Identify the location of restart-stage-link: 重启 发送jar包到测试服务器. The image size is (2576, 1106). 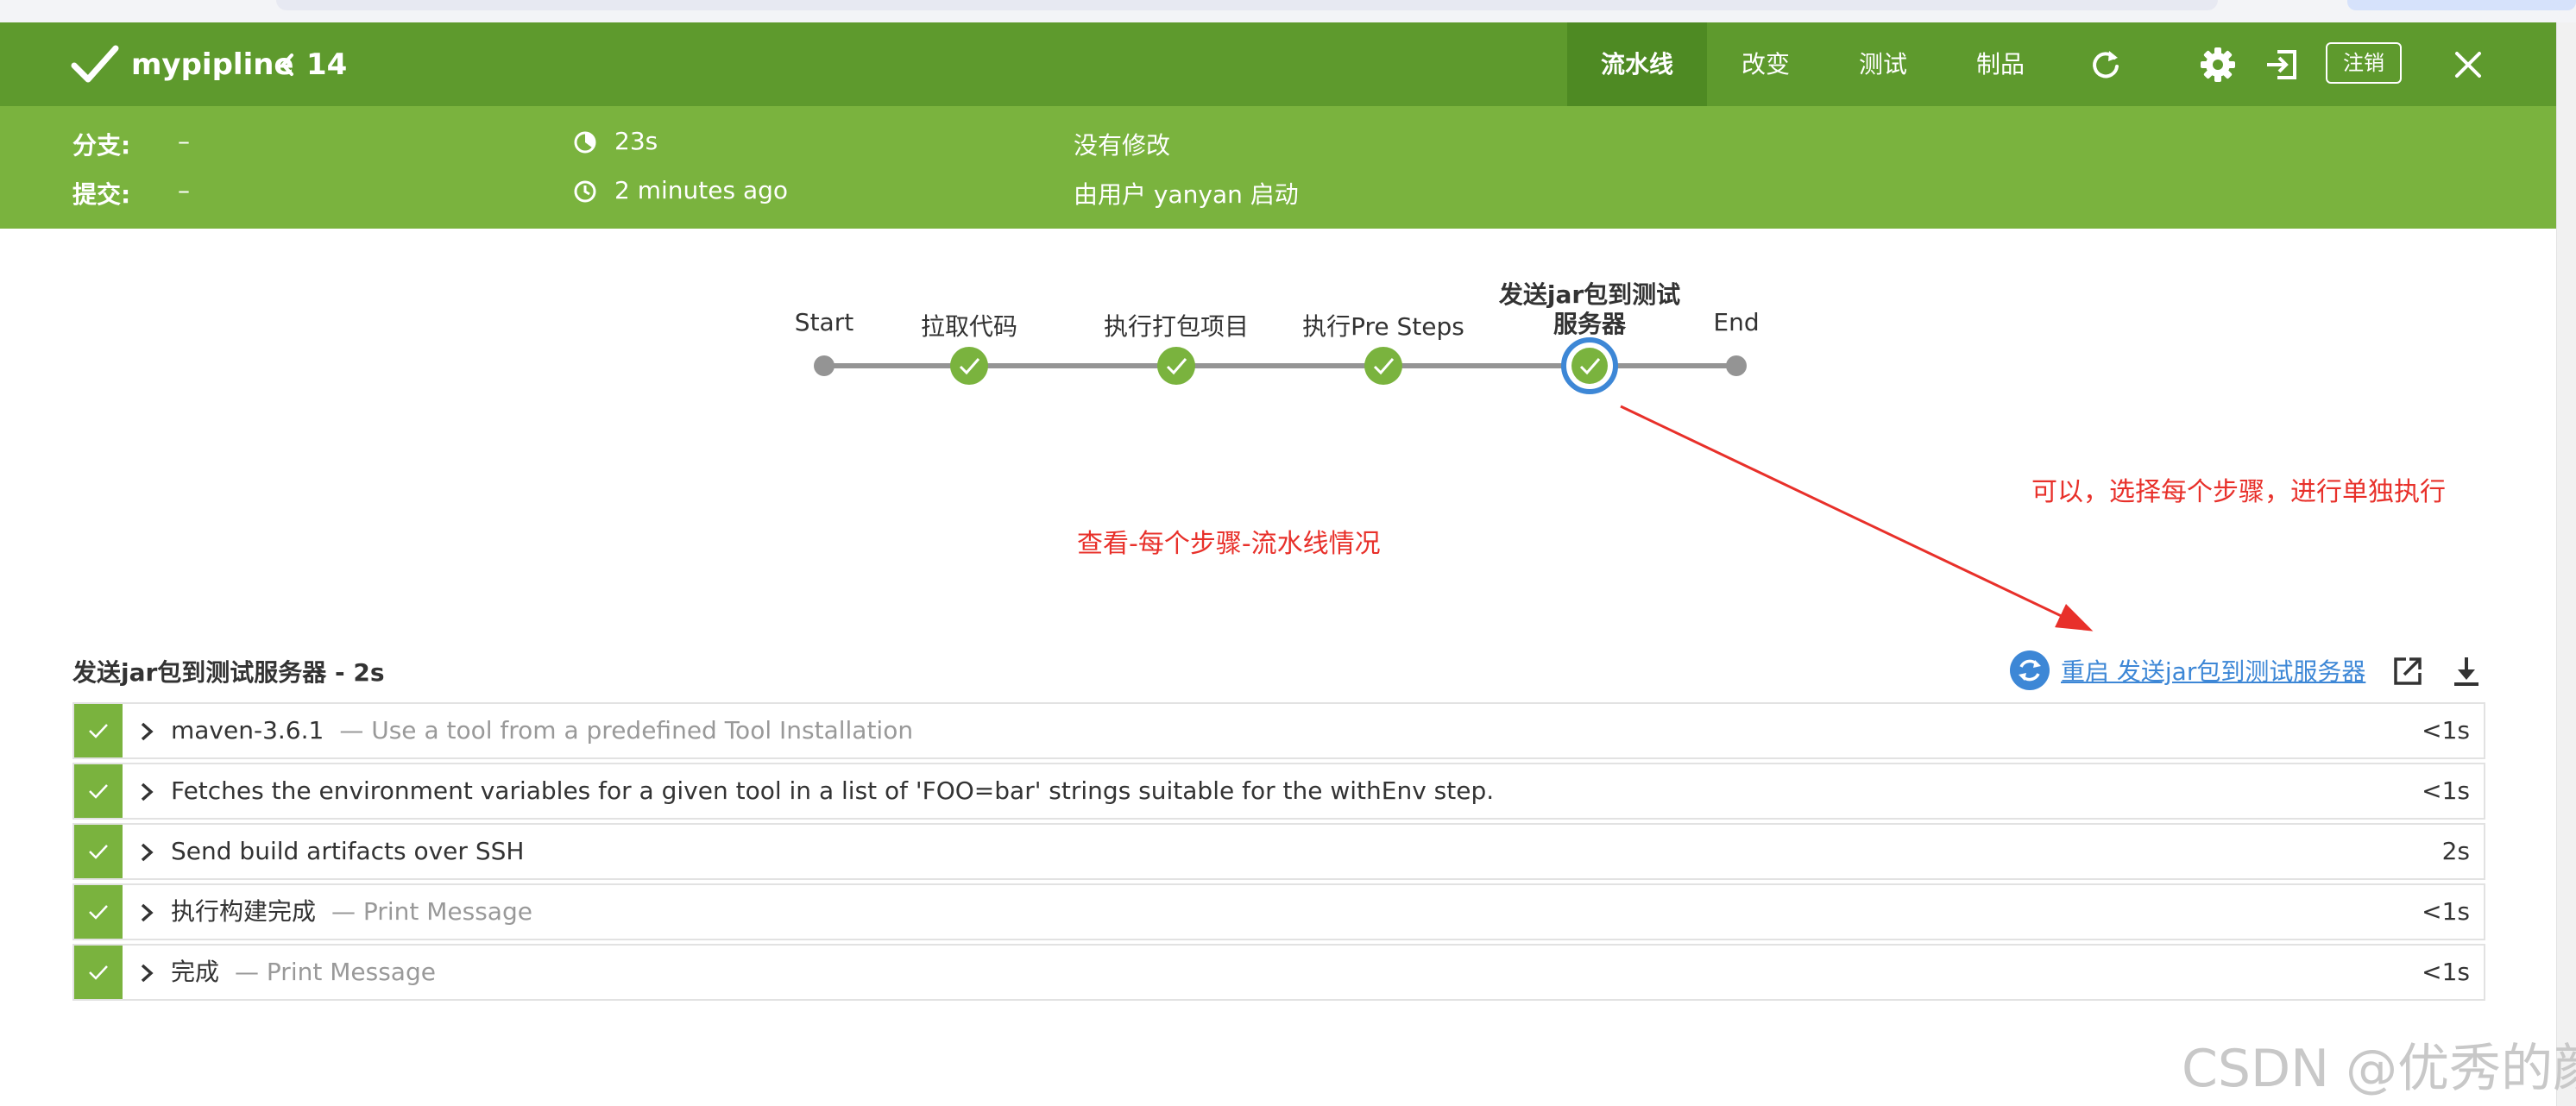
(2213, 671).